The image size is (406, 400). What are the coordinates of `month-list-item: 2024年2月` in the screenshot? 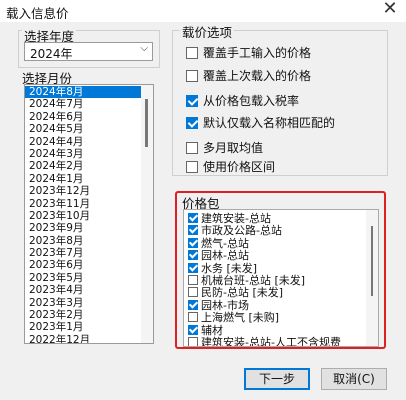 It's located at (83, 166).